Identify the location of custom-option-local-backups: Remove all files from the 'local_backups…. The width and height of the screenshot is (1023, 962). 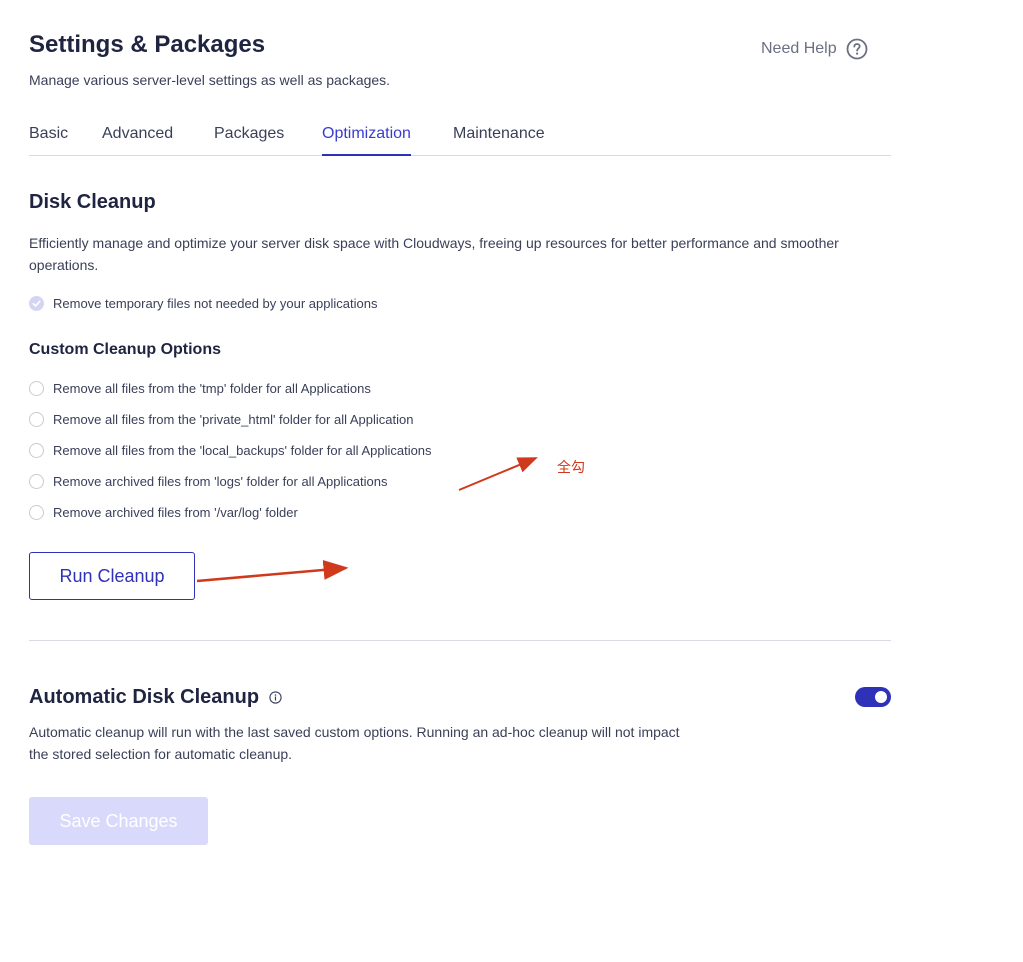
(230, 450).